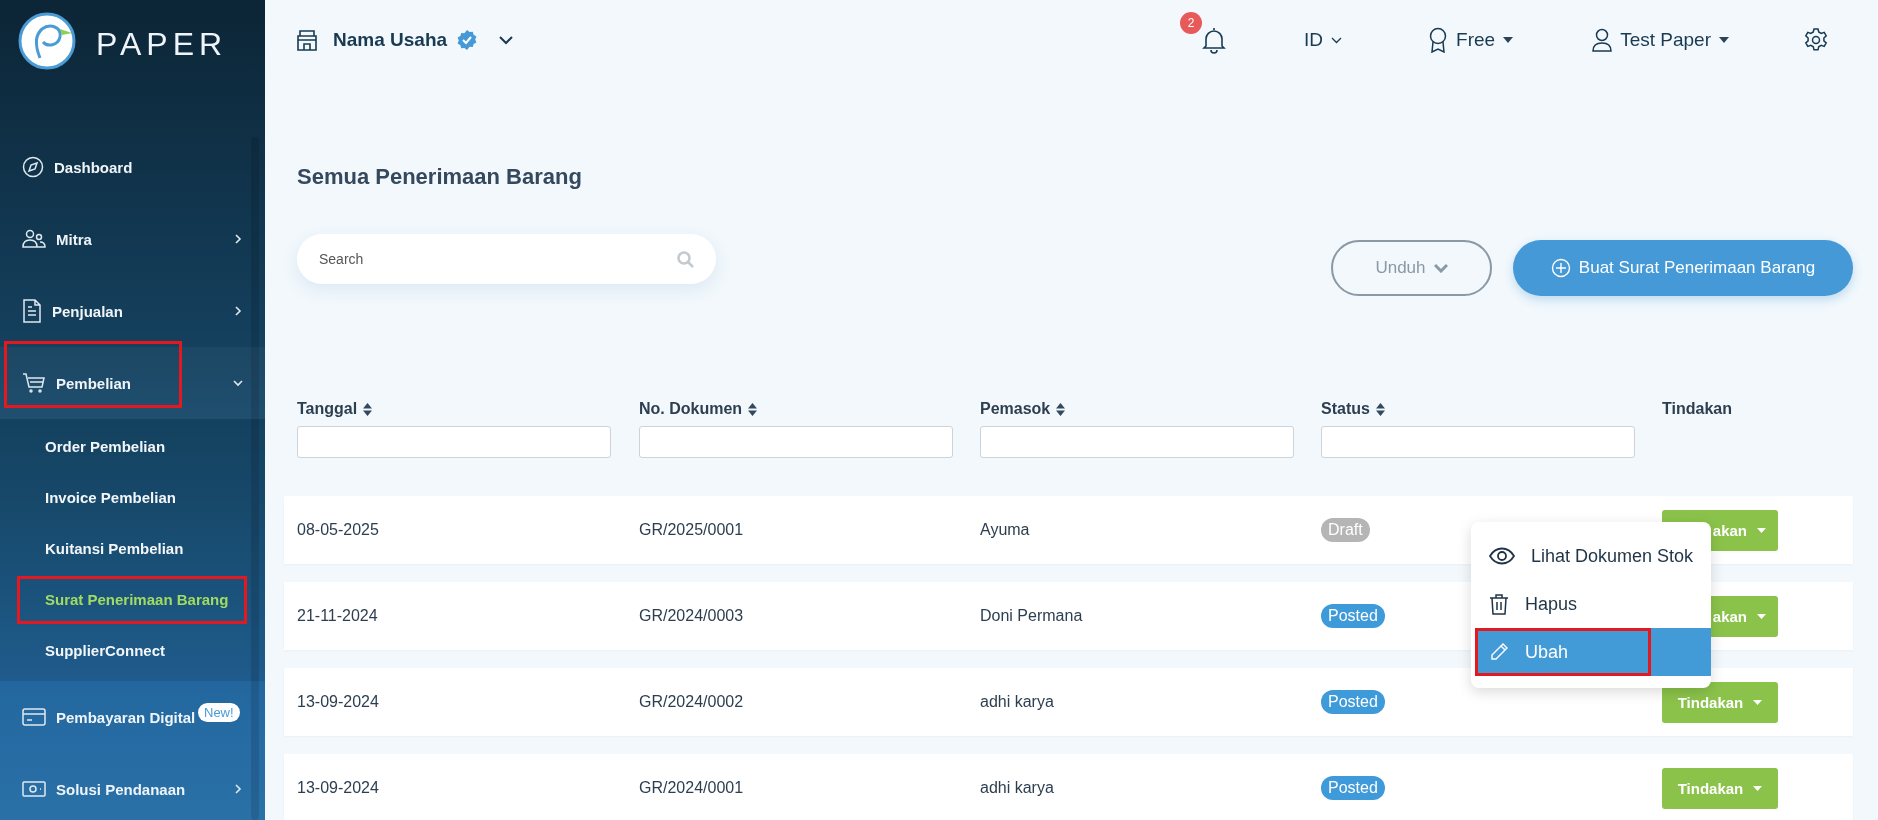 The height and width of the screenshot is (820, 1878). I want to click on trash-icon, so click(1499, 604).